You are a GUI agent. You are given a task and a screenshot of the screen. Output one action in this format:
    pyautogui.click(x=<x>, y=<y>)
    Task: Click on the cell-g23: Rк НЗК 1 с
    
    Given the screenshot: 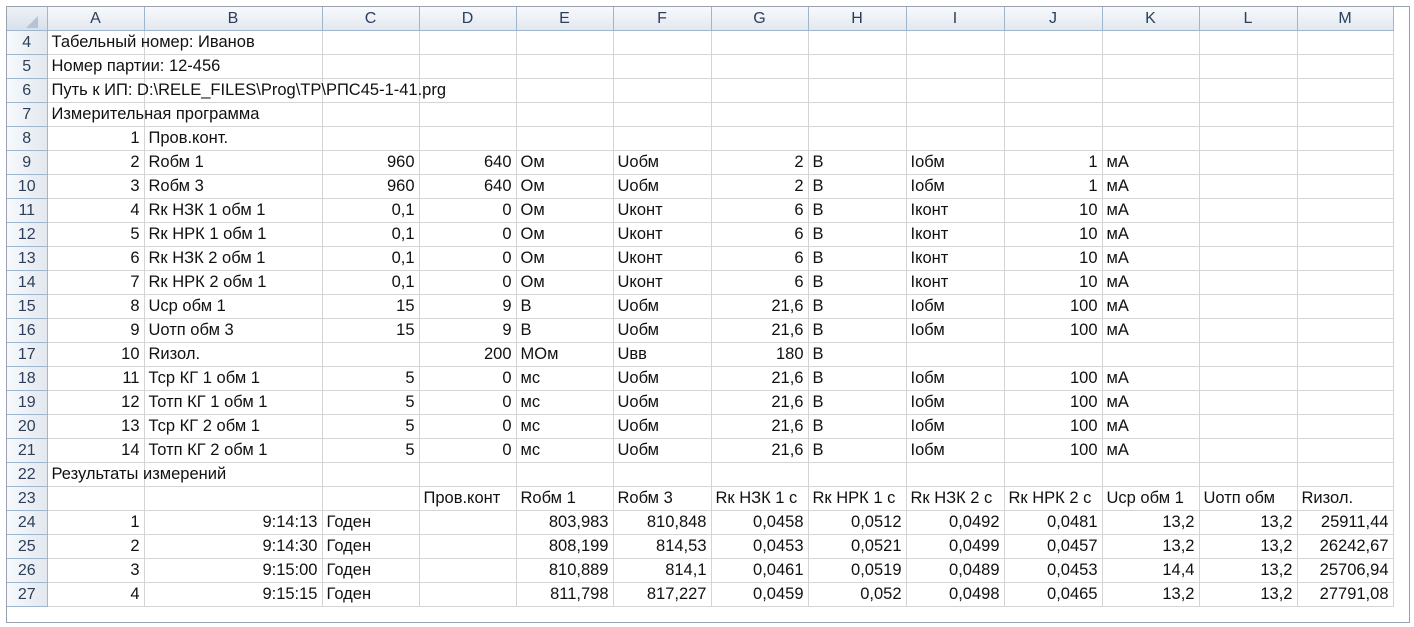 What is the action you would take?
    pyautogui.click(x=760, y=498)
    